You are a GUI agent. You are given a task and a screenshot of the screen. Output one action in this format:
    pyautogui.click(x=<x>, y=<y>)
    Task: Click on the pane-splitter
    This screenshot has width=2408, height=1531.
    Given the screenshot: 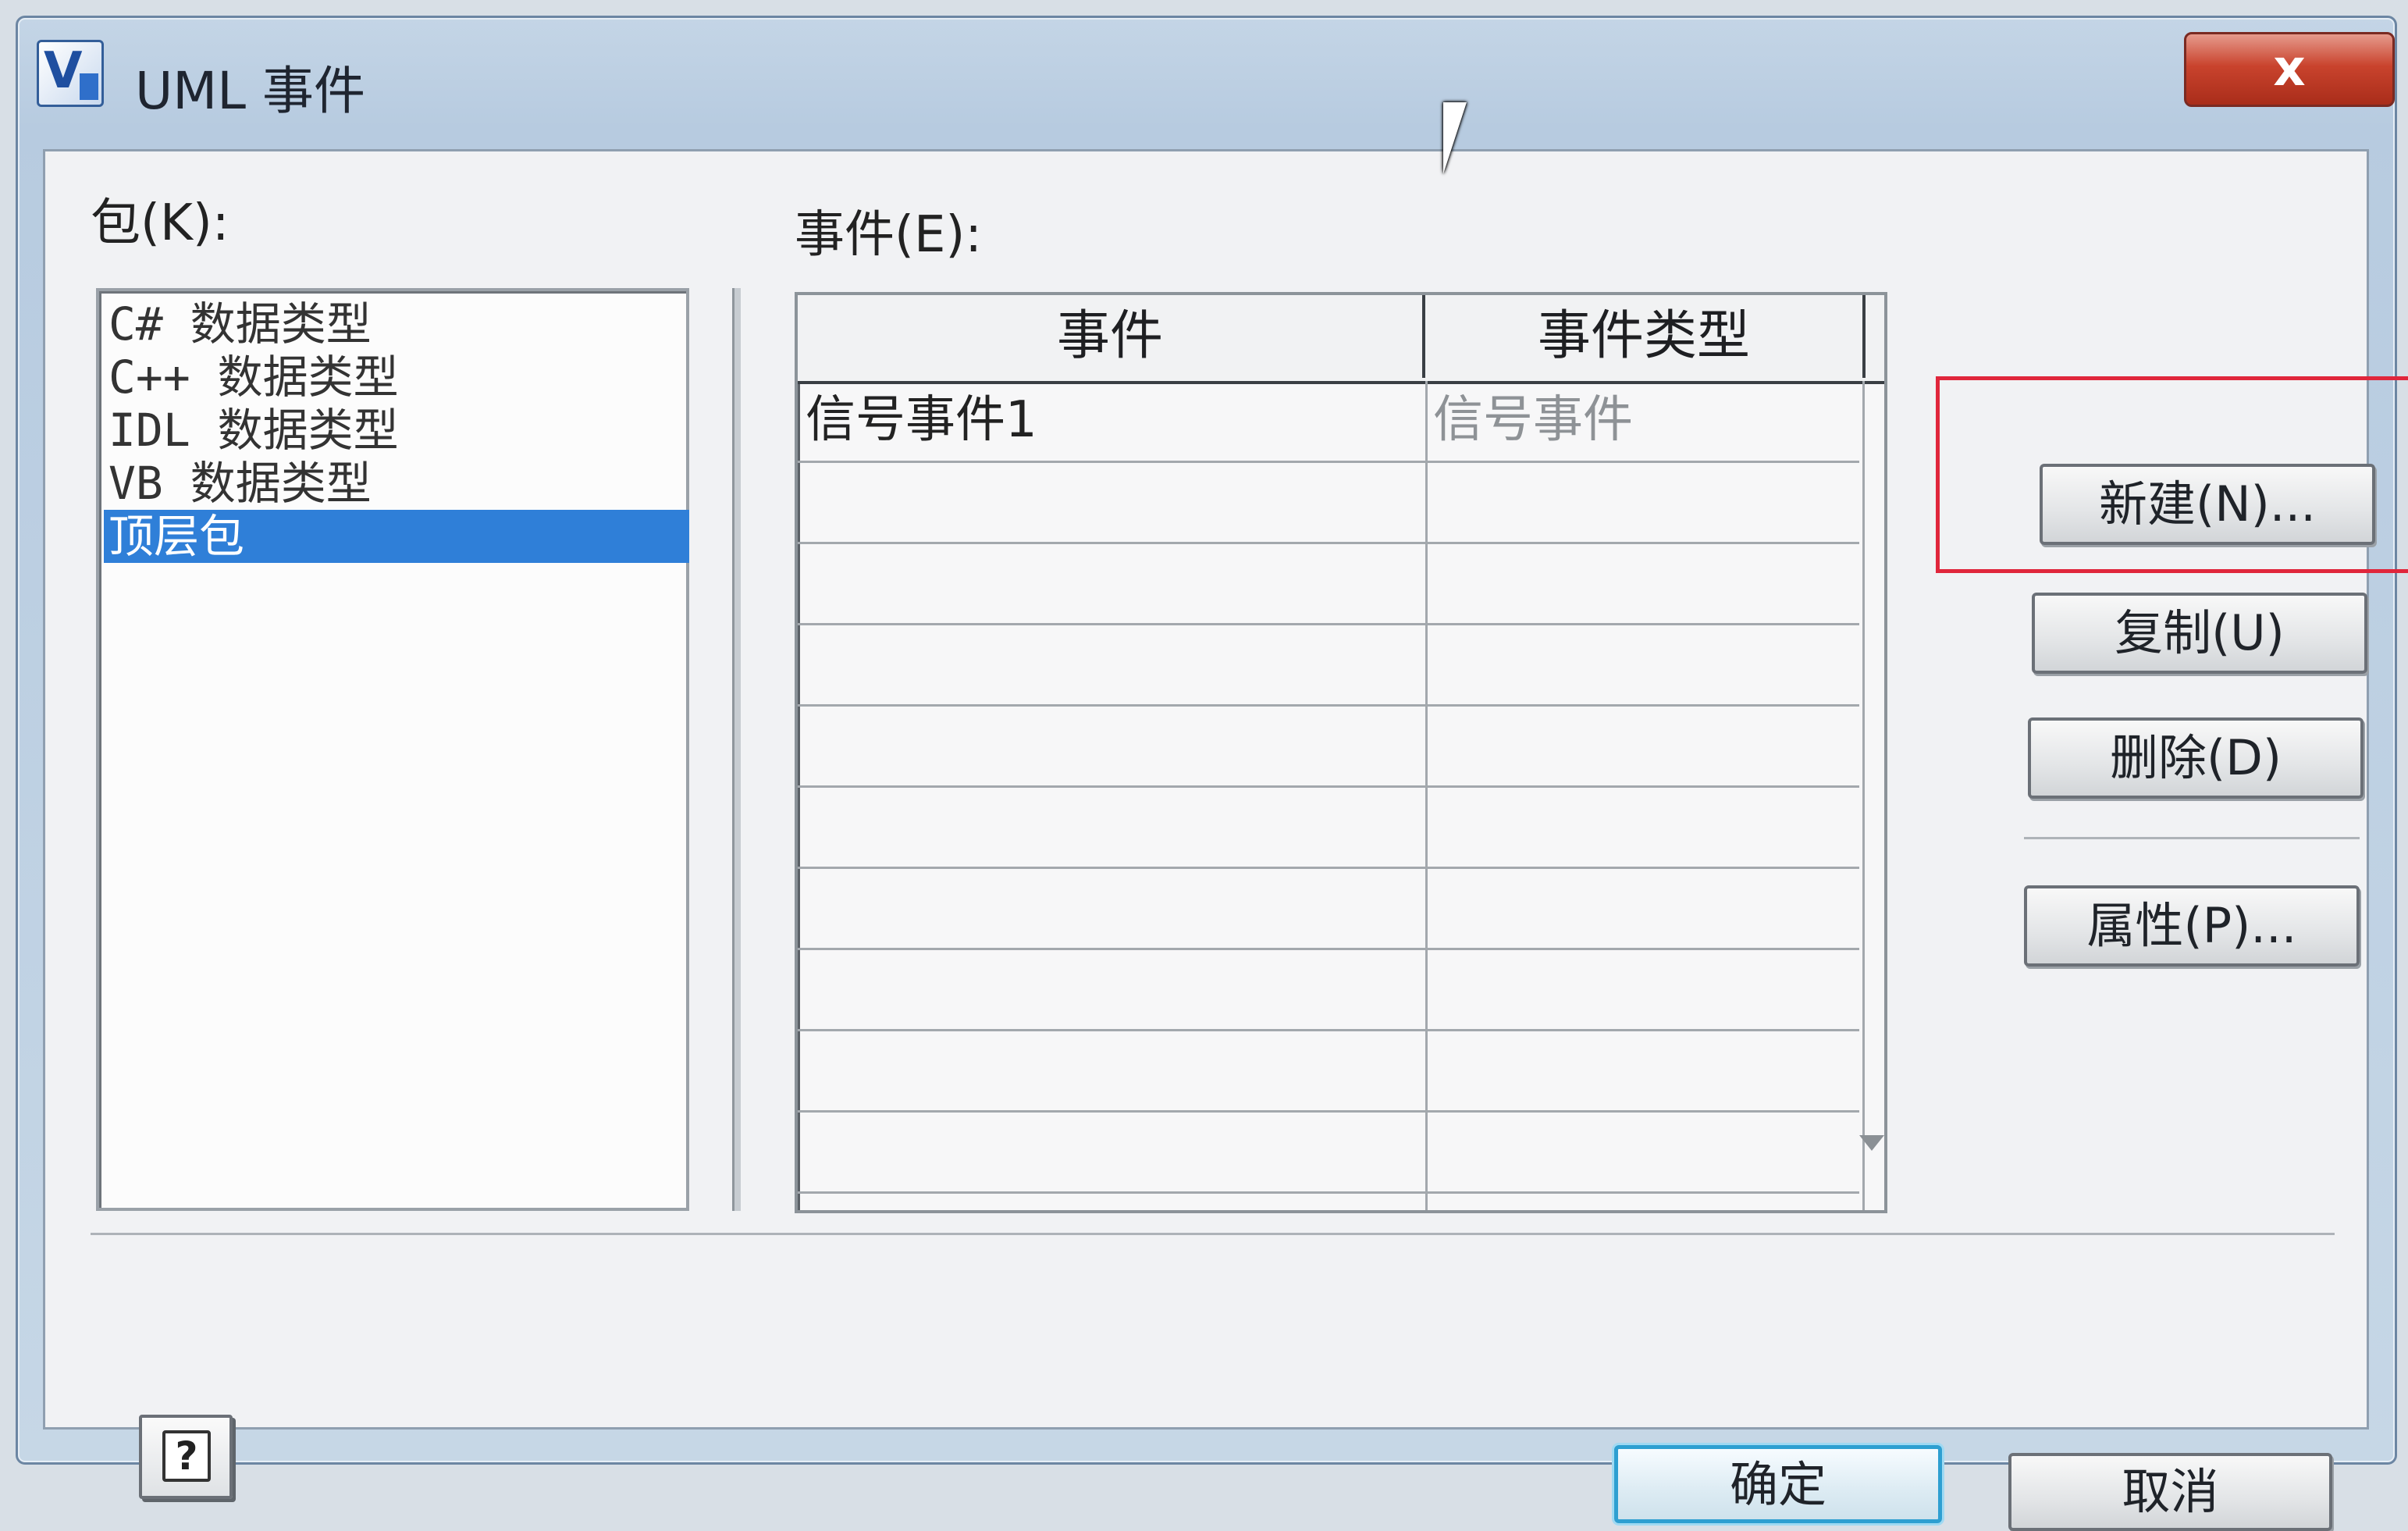 What is the action you would take?
    pyautogui.click(x=736, y=749)
    